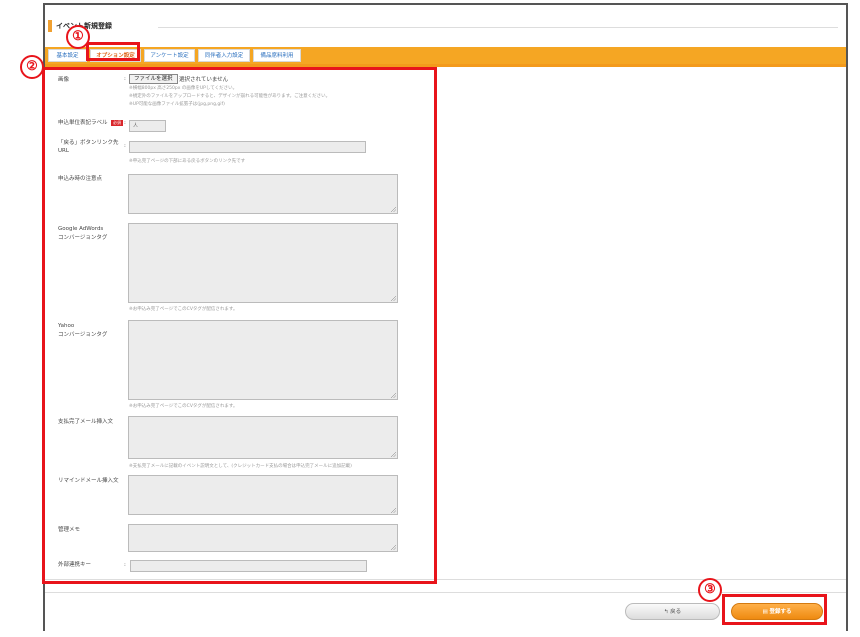 The image size is (860, 637). What do you see at coordinates (774, 609) in the screenshot?
I see `annotation-box-submit` at bounding box center [774, 609].